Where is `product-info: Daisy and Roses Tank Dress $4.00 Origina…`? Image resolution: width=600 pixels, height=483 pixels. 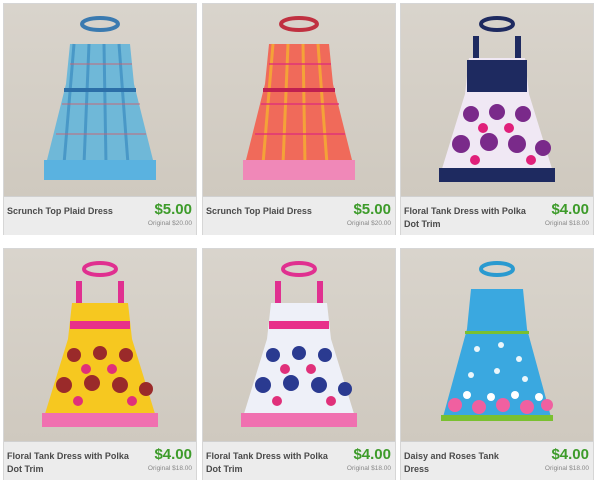
product-info: Daisy and Roses Tank Dress $4.00 Origina… is located at coordinates (497, 460).